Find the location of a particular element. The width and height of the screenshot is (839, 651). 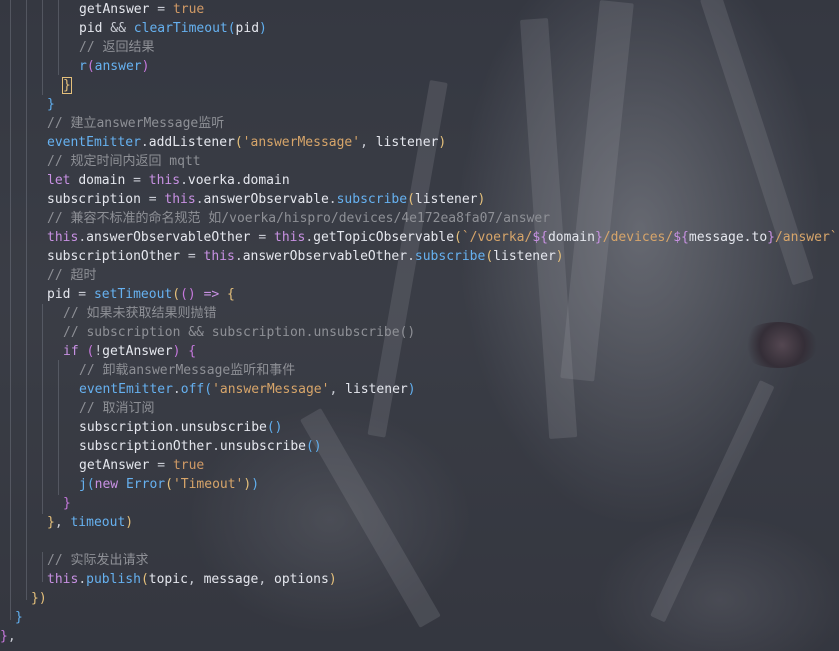

code-line: // 实际发出请求 is located at coordinates (97, 560).